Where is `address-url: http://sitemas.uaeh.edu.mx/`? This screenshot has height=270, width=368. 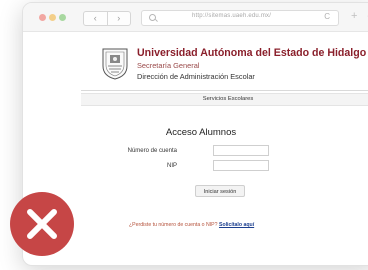
address-url: http://sitemas.uaeh.edu.mx/ is located at coordinates (232, 16).